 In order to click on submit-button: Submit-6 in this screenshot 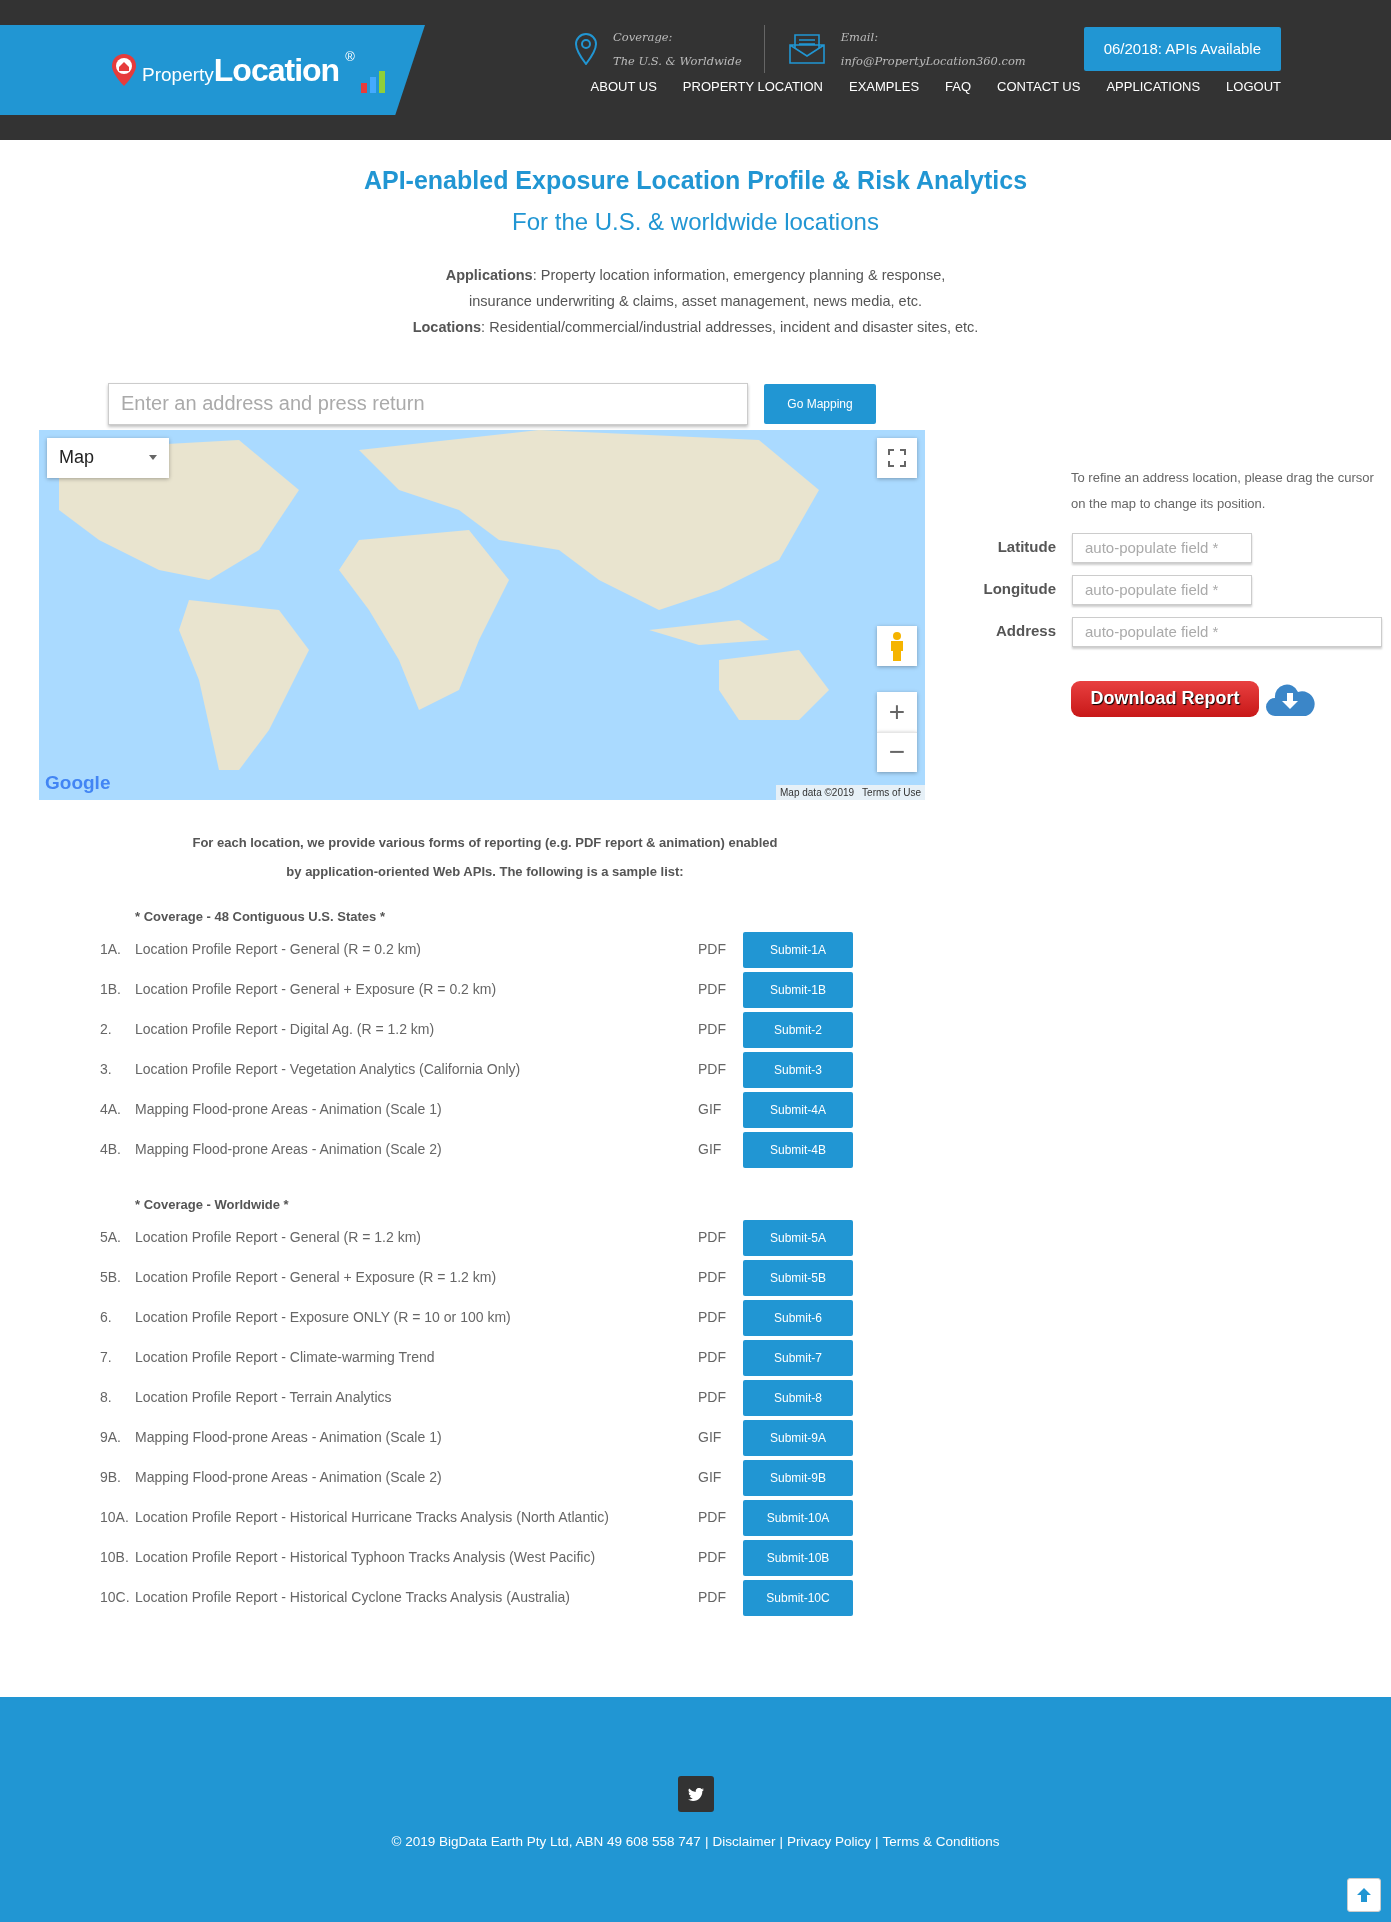, I will do `click(798, 1317)`.